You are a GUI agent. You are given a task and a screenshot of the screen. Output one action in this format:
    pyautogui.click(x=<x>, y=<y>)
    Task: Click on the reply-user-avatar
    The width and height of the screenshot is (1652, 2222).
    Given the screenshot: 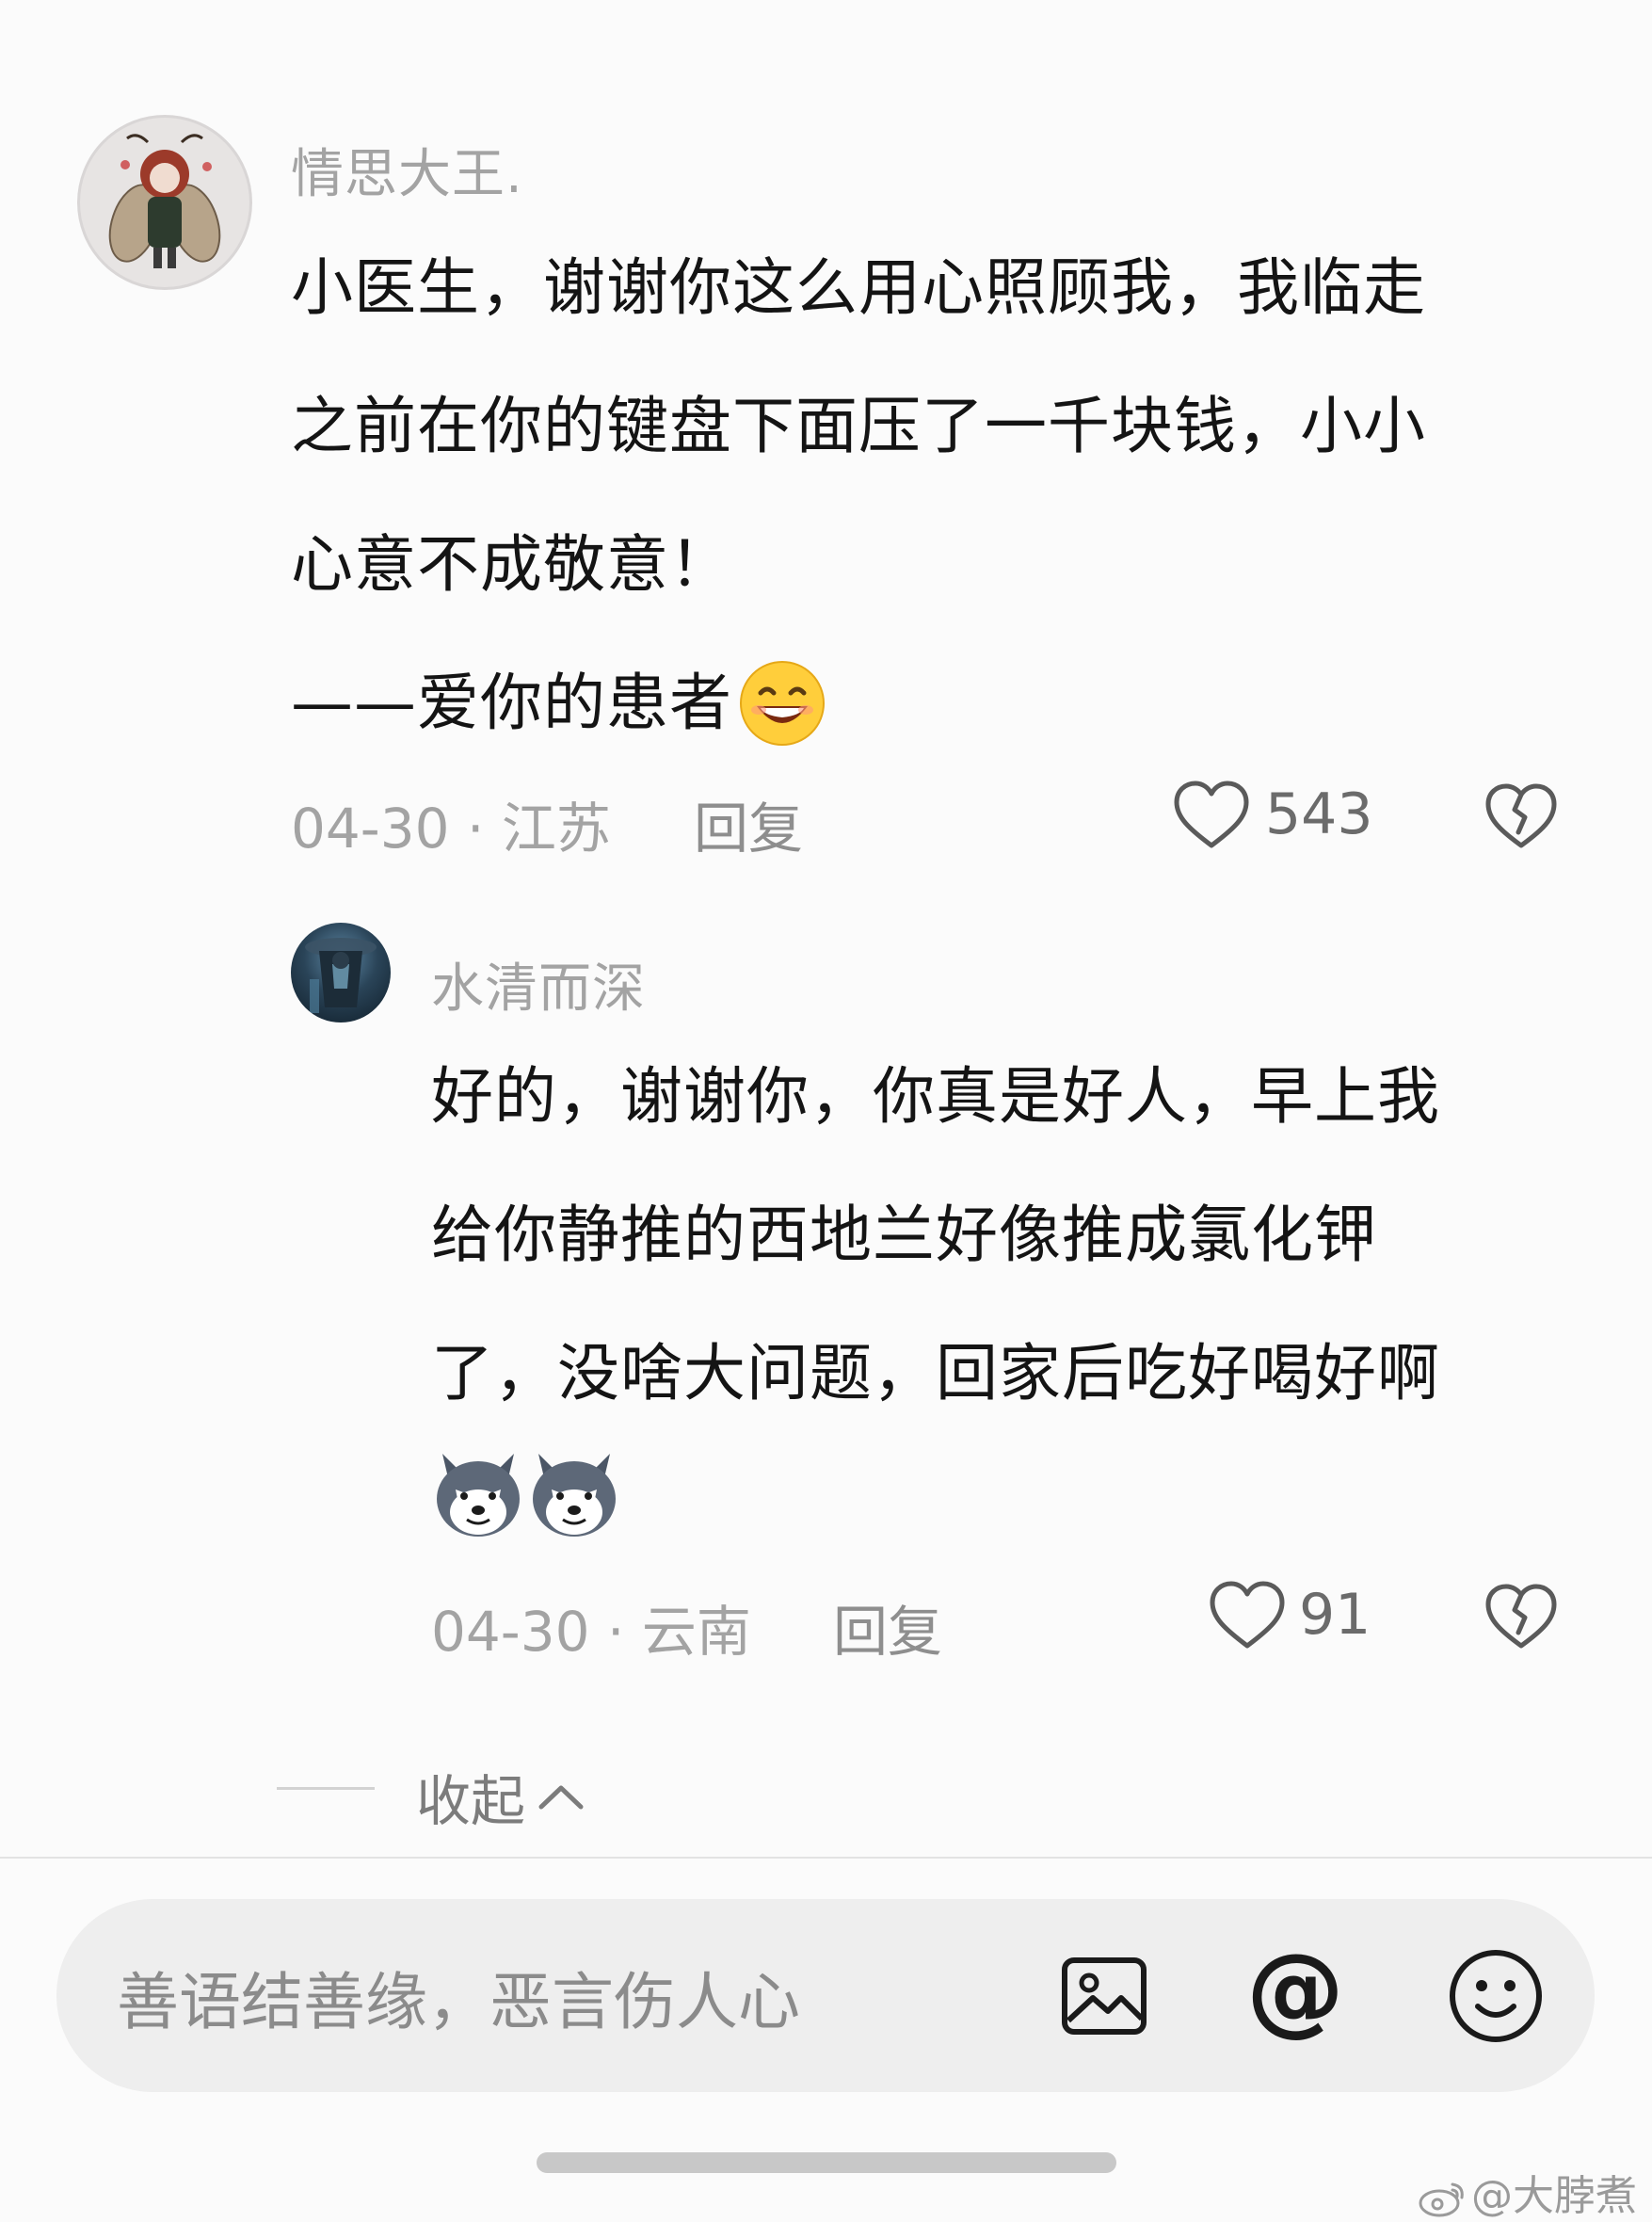 What is the action you would take?
    pyautogui.click(x=341, y=973)
    